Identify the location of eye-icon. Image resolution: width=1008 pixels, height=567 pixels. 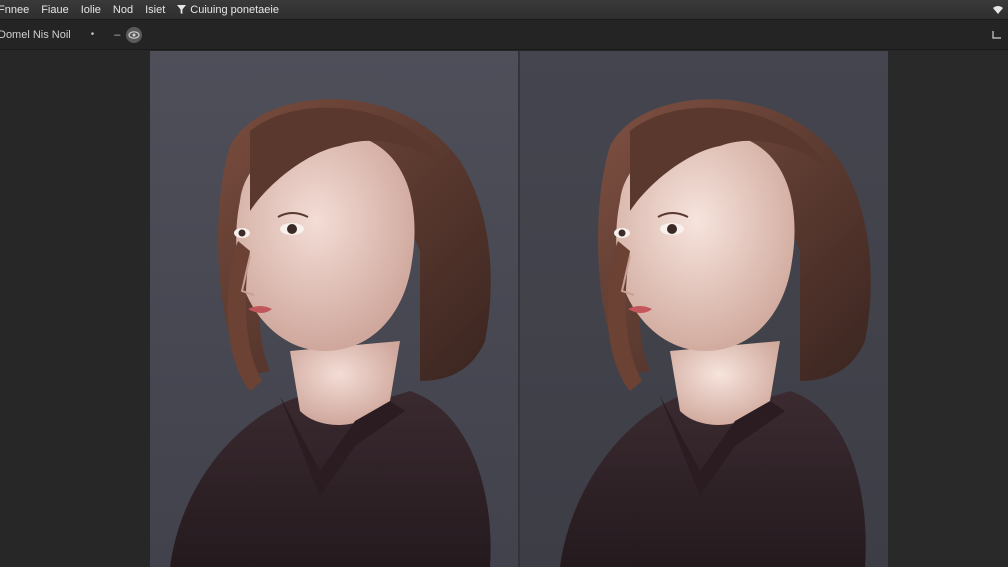
(134, 34).